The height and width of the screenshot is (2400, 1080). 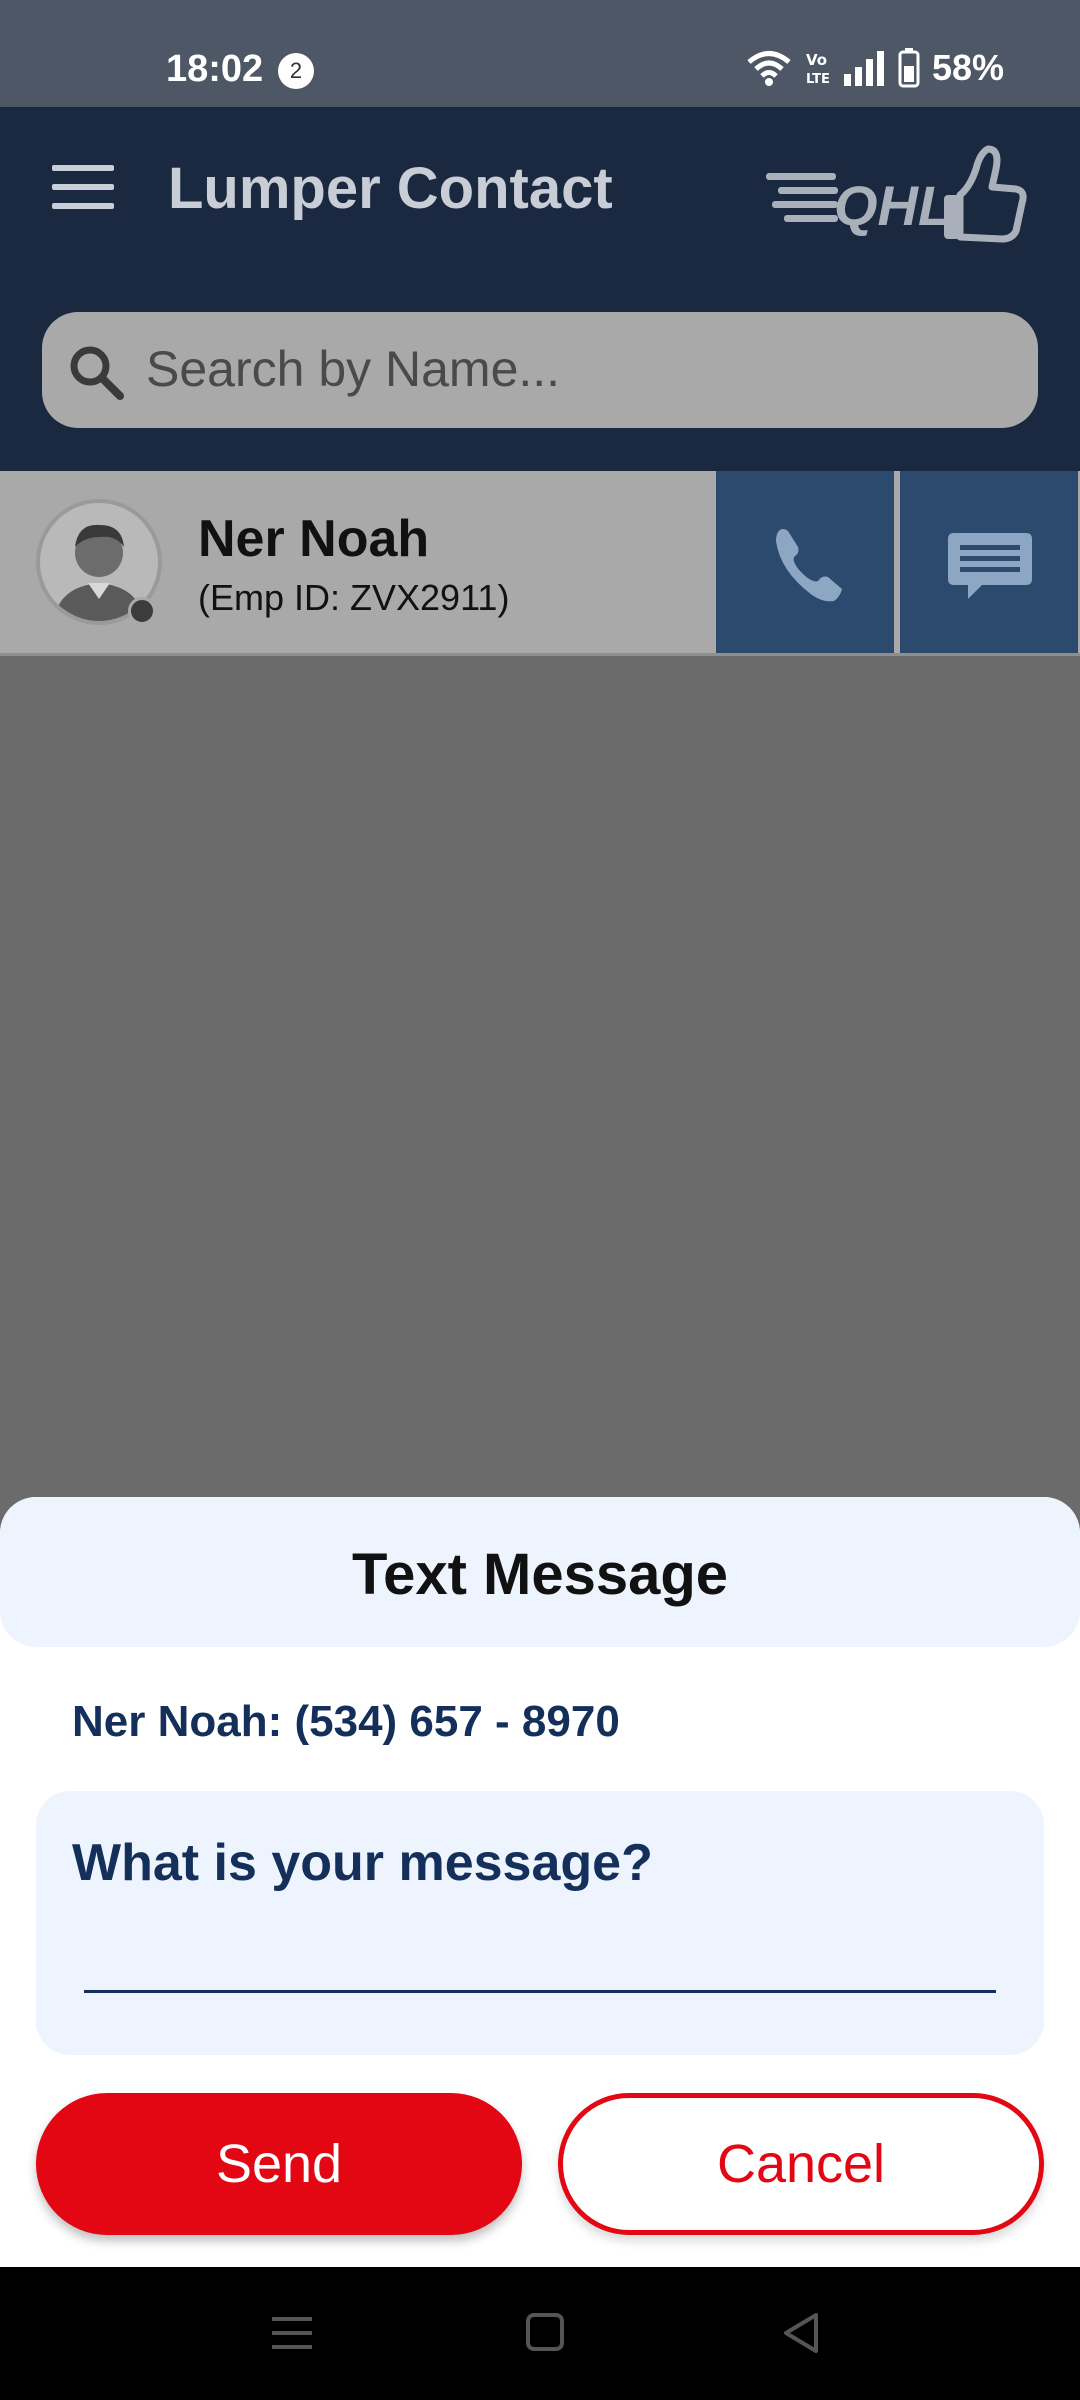 What do you see at coordinates (967, 67) in the screenshot?
I see `battery-percentage: 58%` at bounding box center [967, 67].